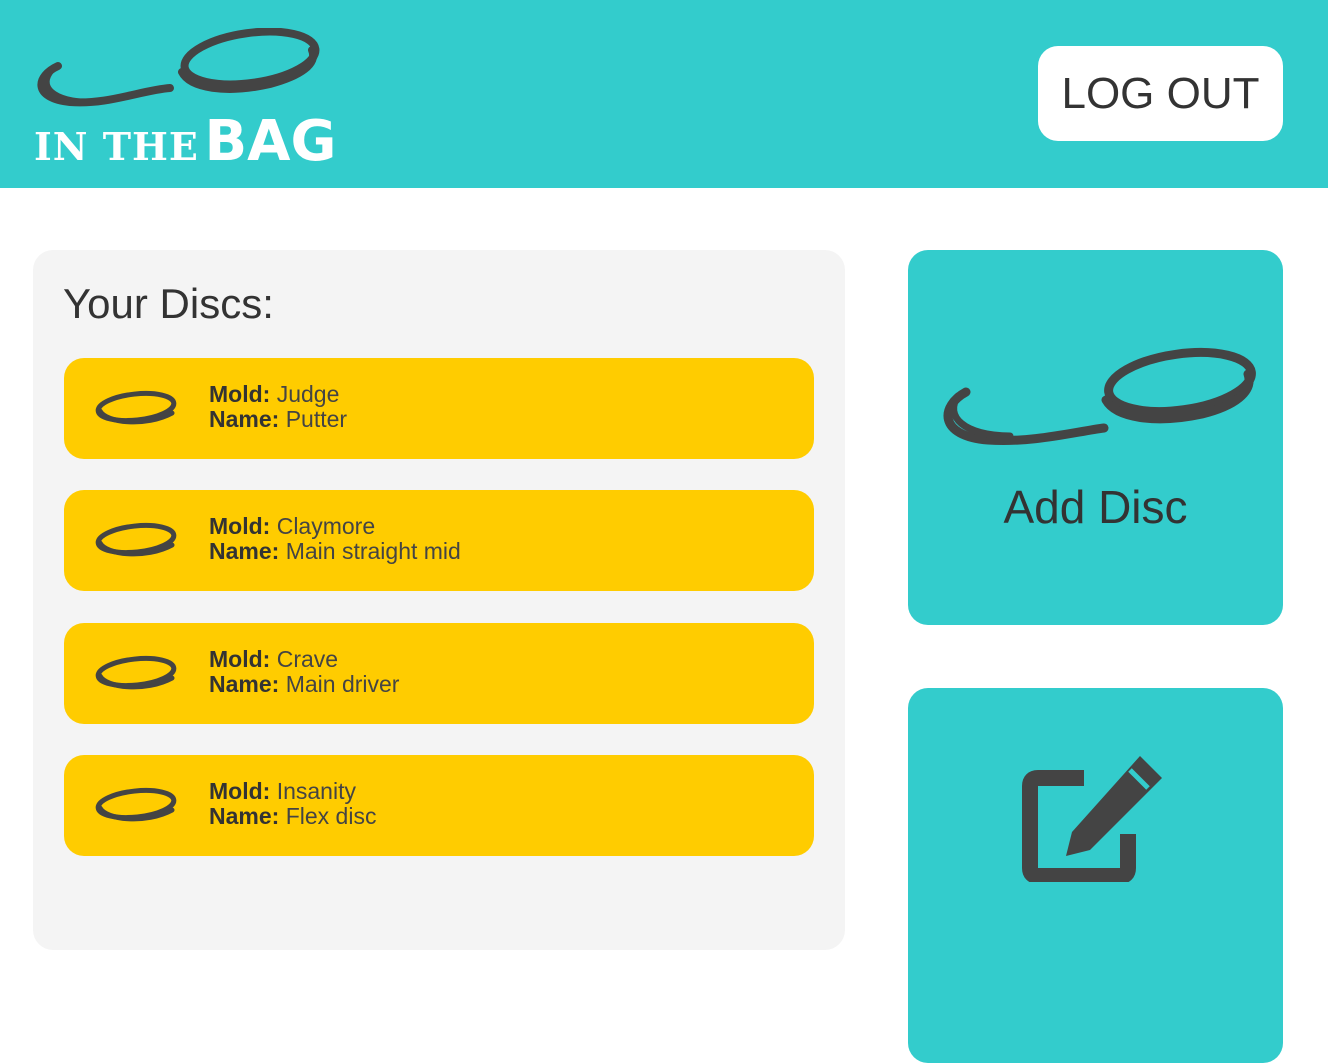  I want to click on add-disc-button: Add Disc, so click(1095, 437).